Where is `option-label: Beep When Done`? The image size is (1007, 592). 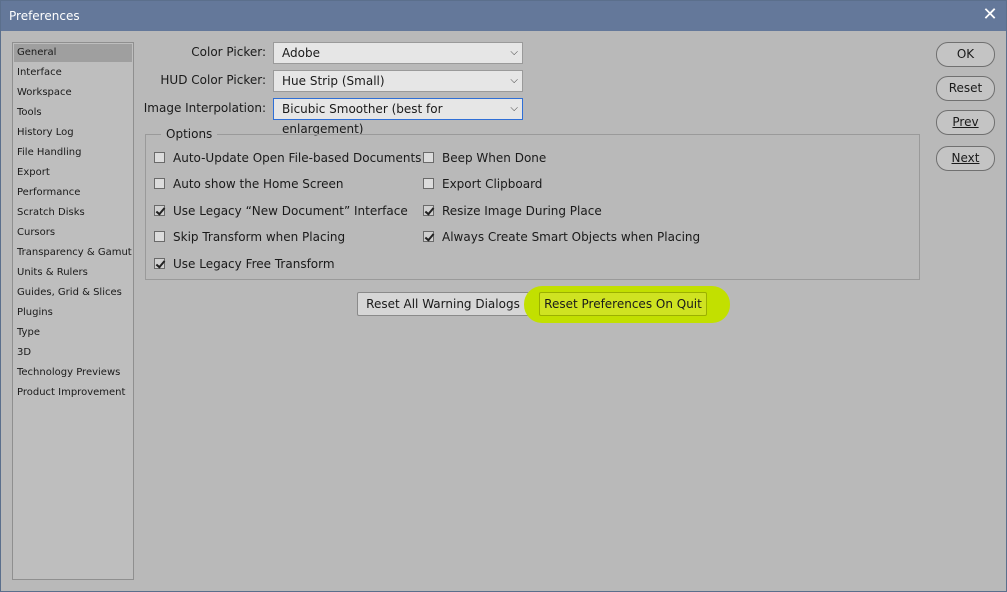
option-label: Beep When Done is located at coordinates (494, 158).